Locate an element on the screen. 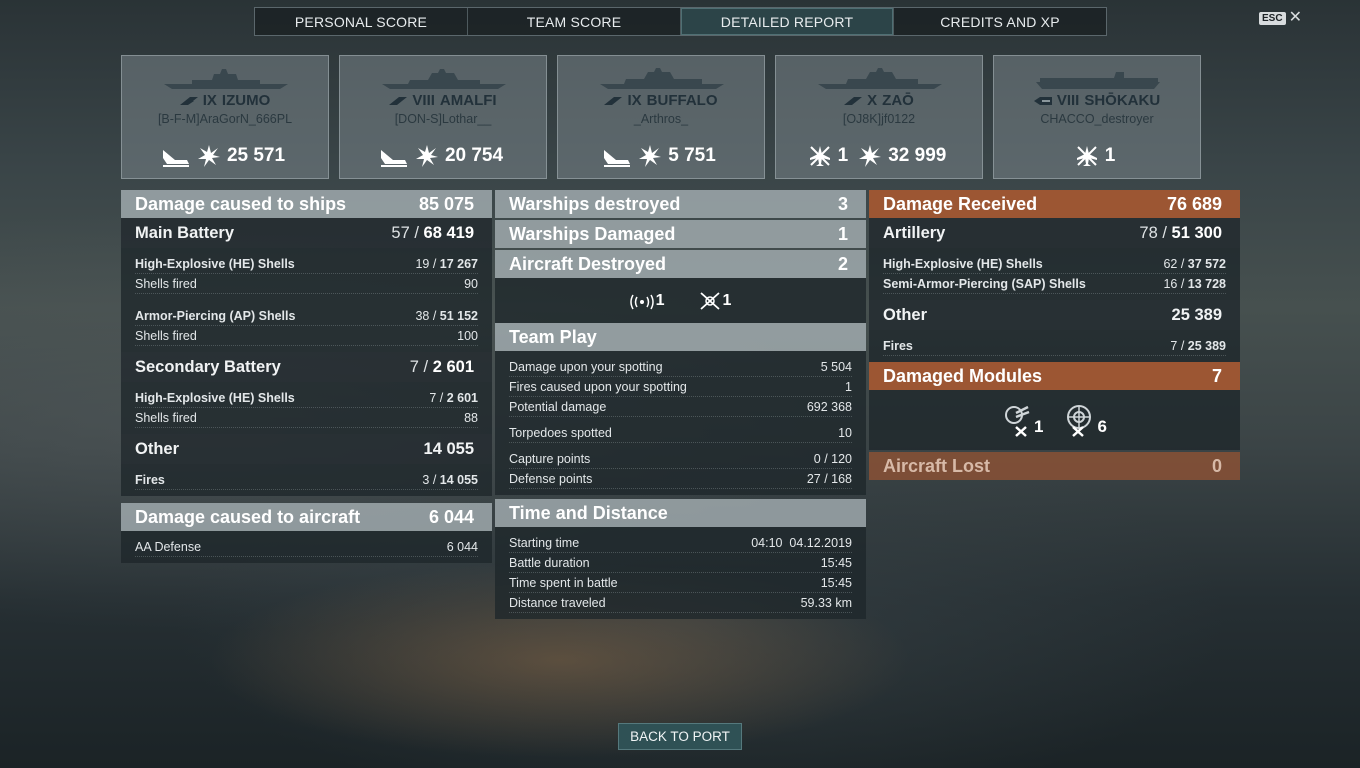  ship-name: IX IZUMO is located at coordinates (225, 100).